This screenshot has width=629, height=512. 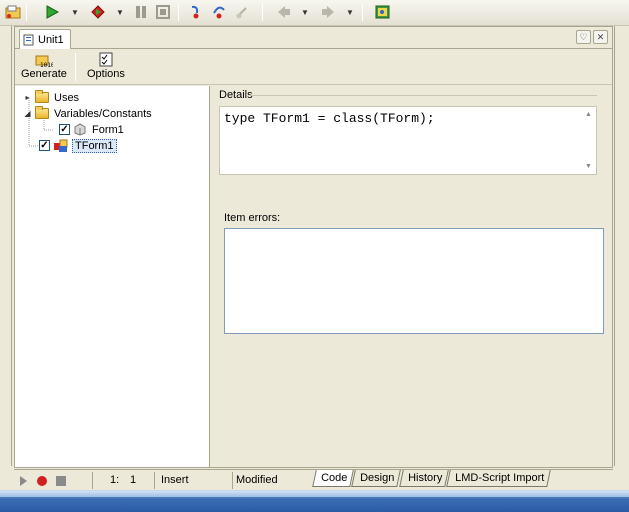 What do you see at coordinates (236, 95) in the screenshot?
I see `details-header: Details` at bounding box center [236, 95].